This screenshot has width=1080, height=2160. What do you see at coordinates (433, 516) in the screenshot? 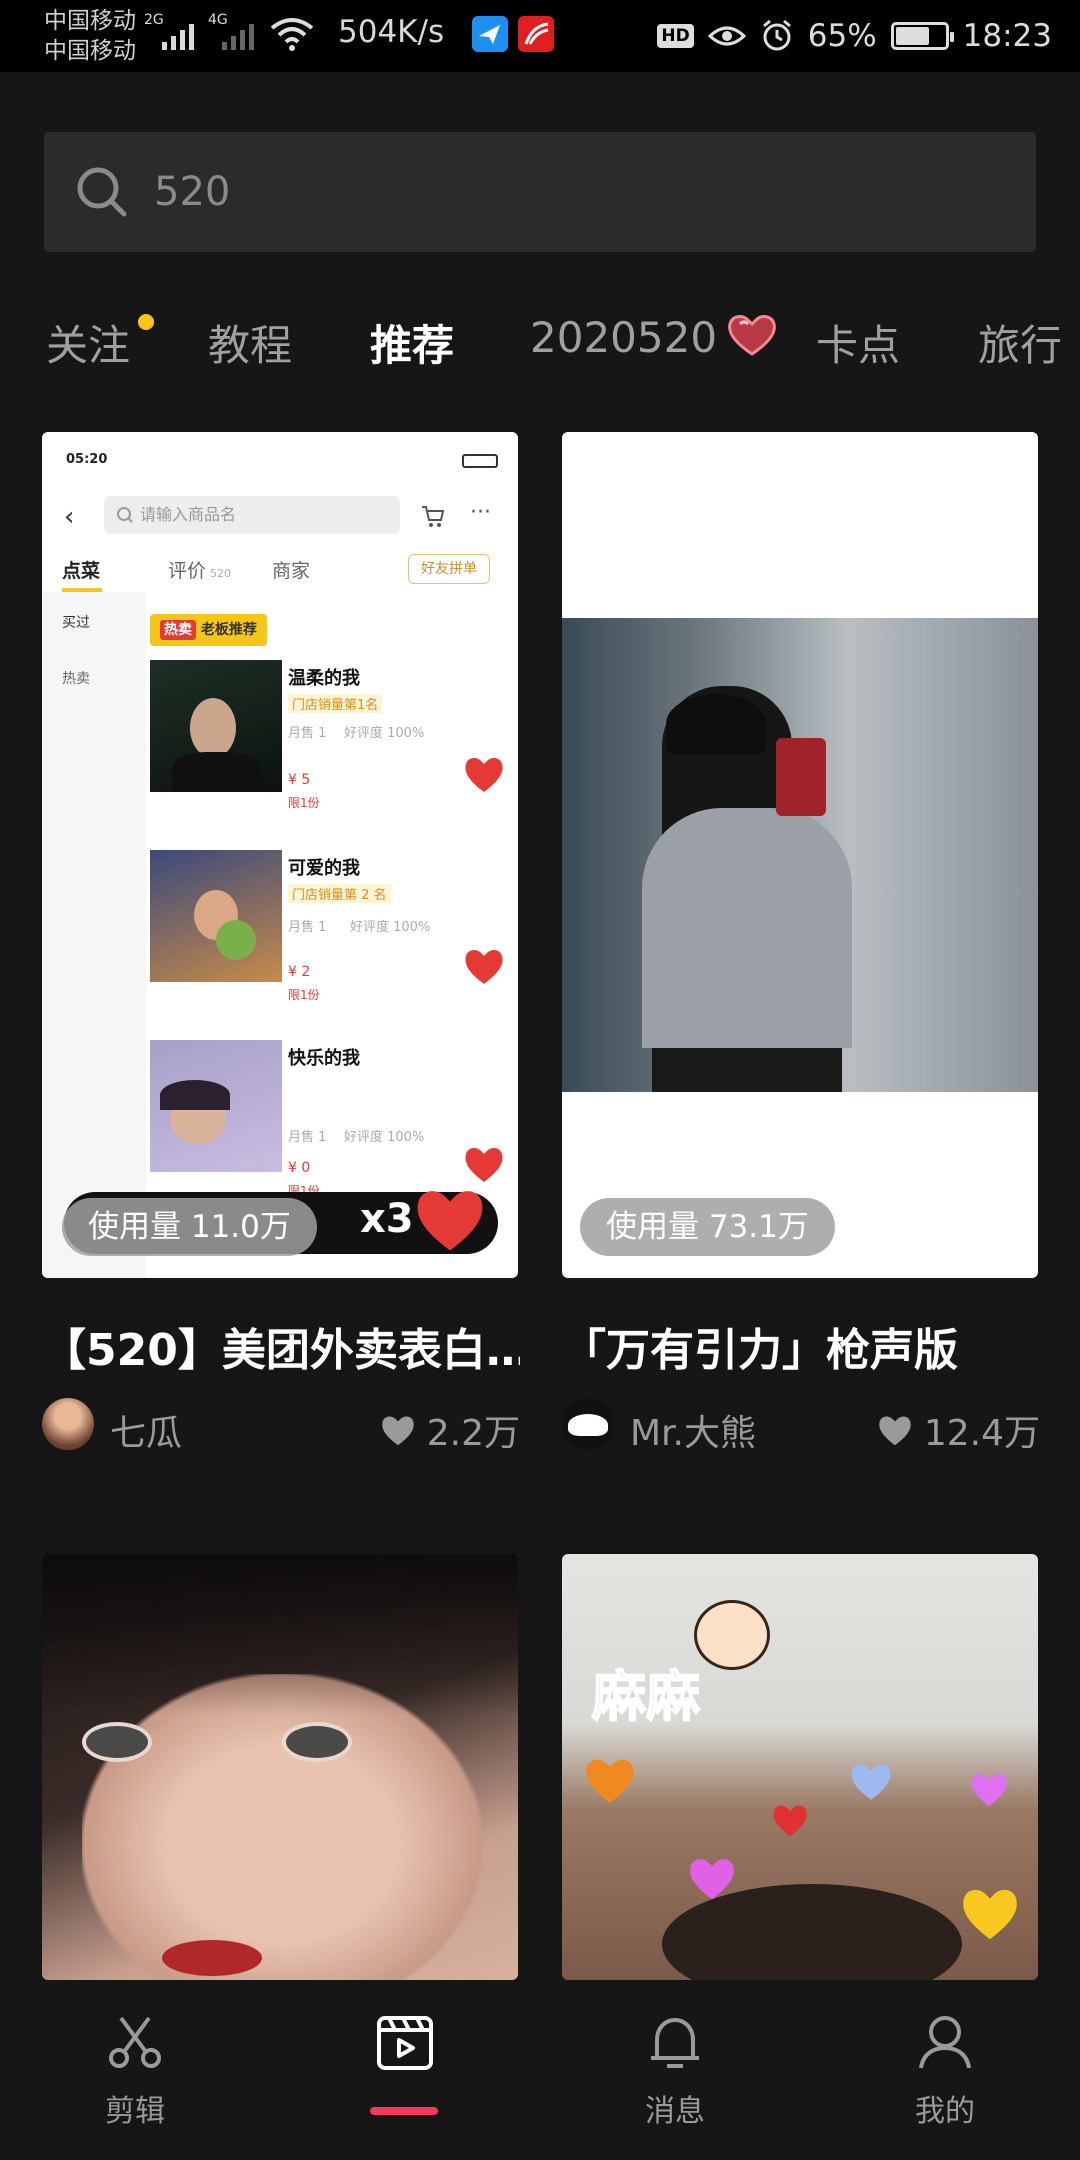
I see `mock-cart-icon` at bounding box center [433, 516].